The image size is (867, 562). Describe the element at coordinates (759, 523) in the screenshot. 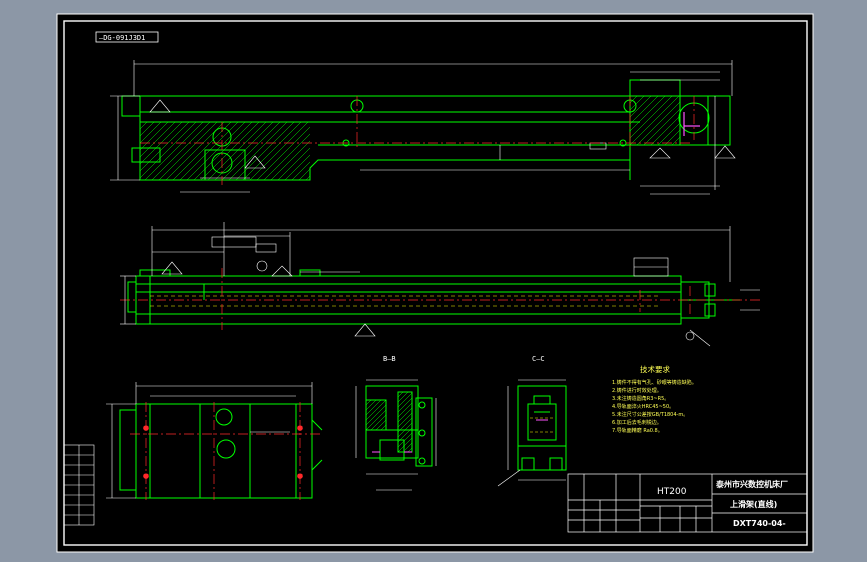

I see `title-block-drawing-number: DXT740-04-` at that location.